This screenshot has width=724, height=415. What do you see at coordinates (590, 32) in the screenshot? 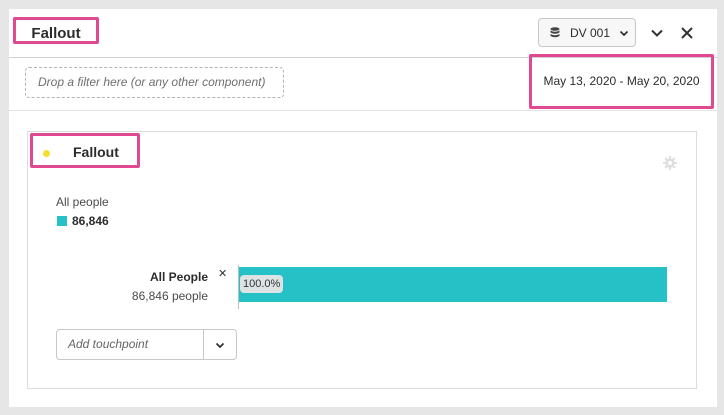
I see `datasource-label: DV 001` at bounding box center [590, 32].